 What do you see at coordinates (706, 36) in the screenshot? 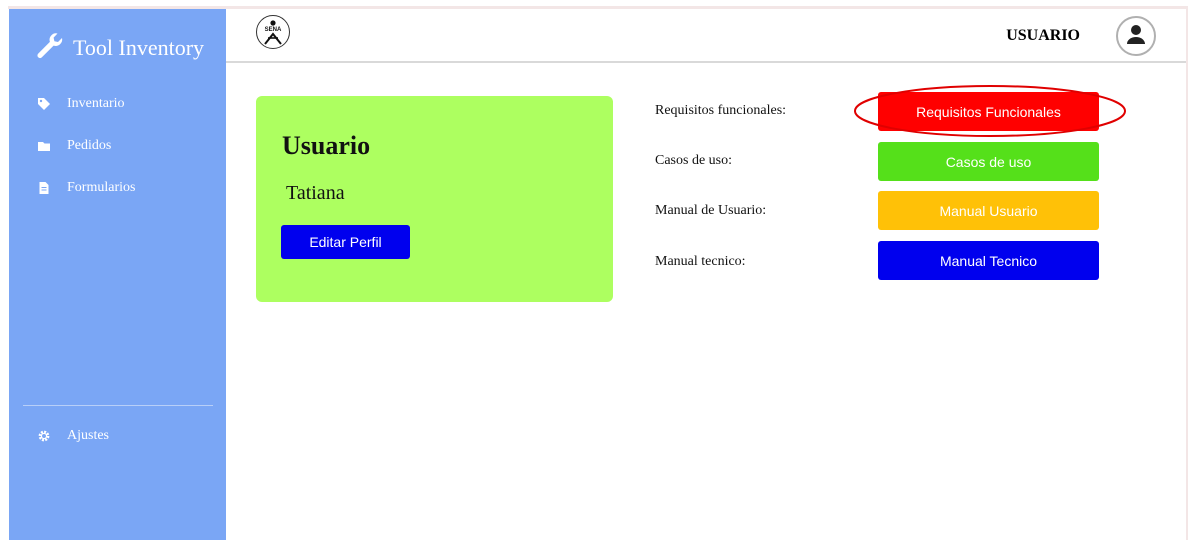
I see `top-header: SENA USUARIO` at bounding box center [706, 36].